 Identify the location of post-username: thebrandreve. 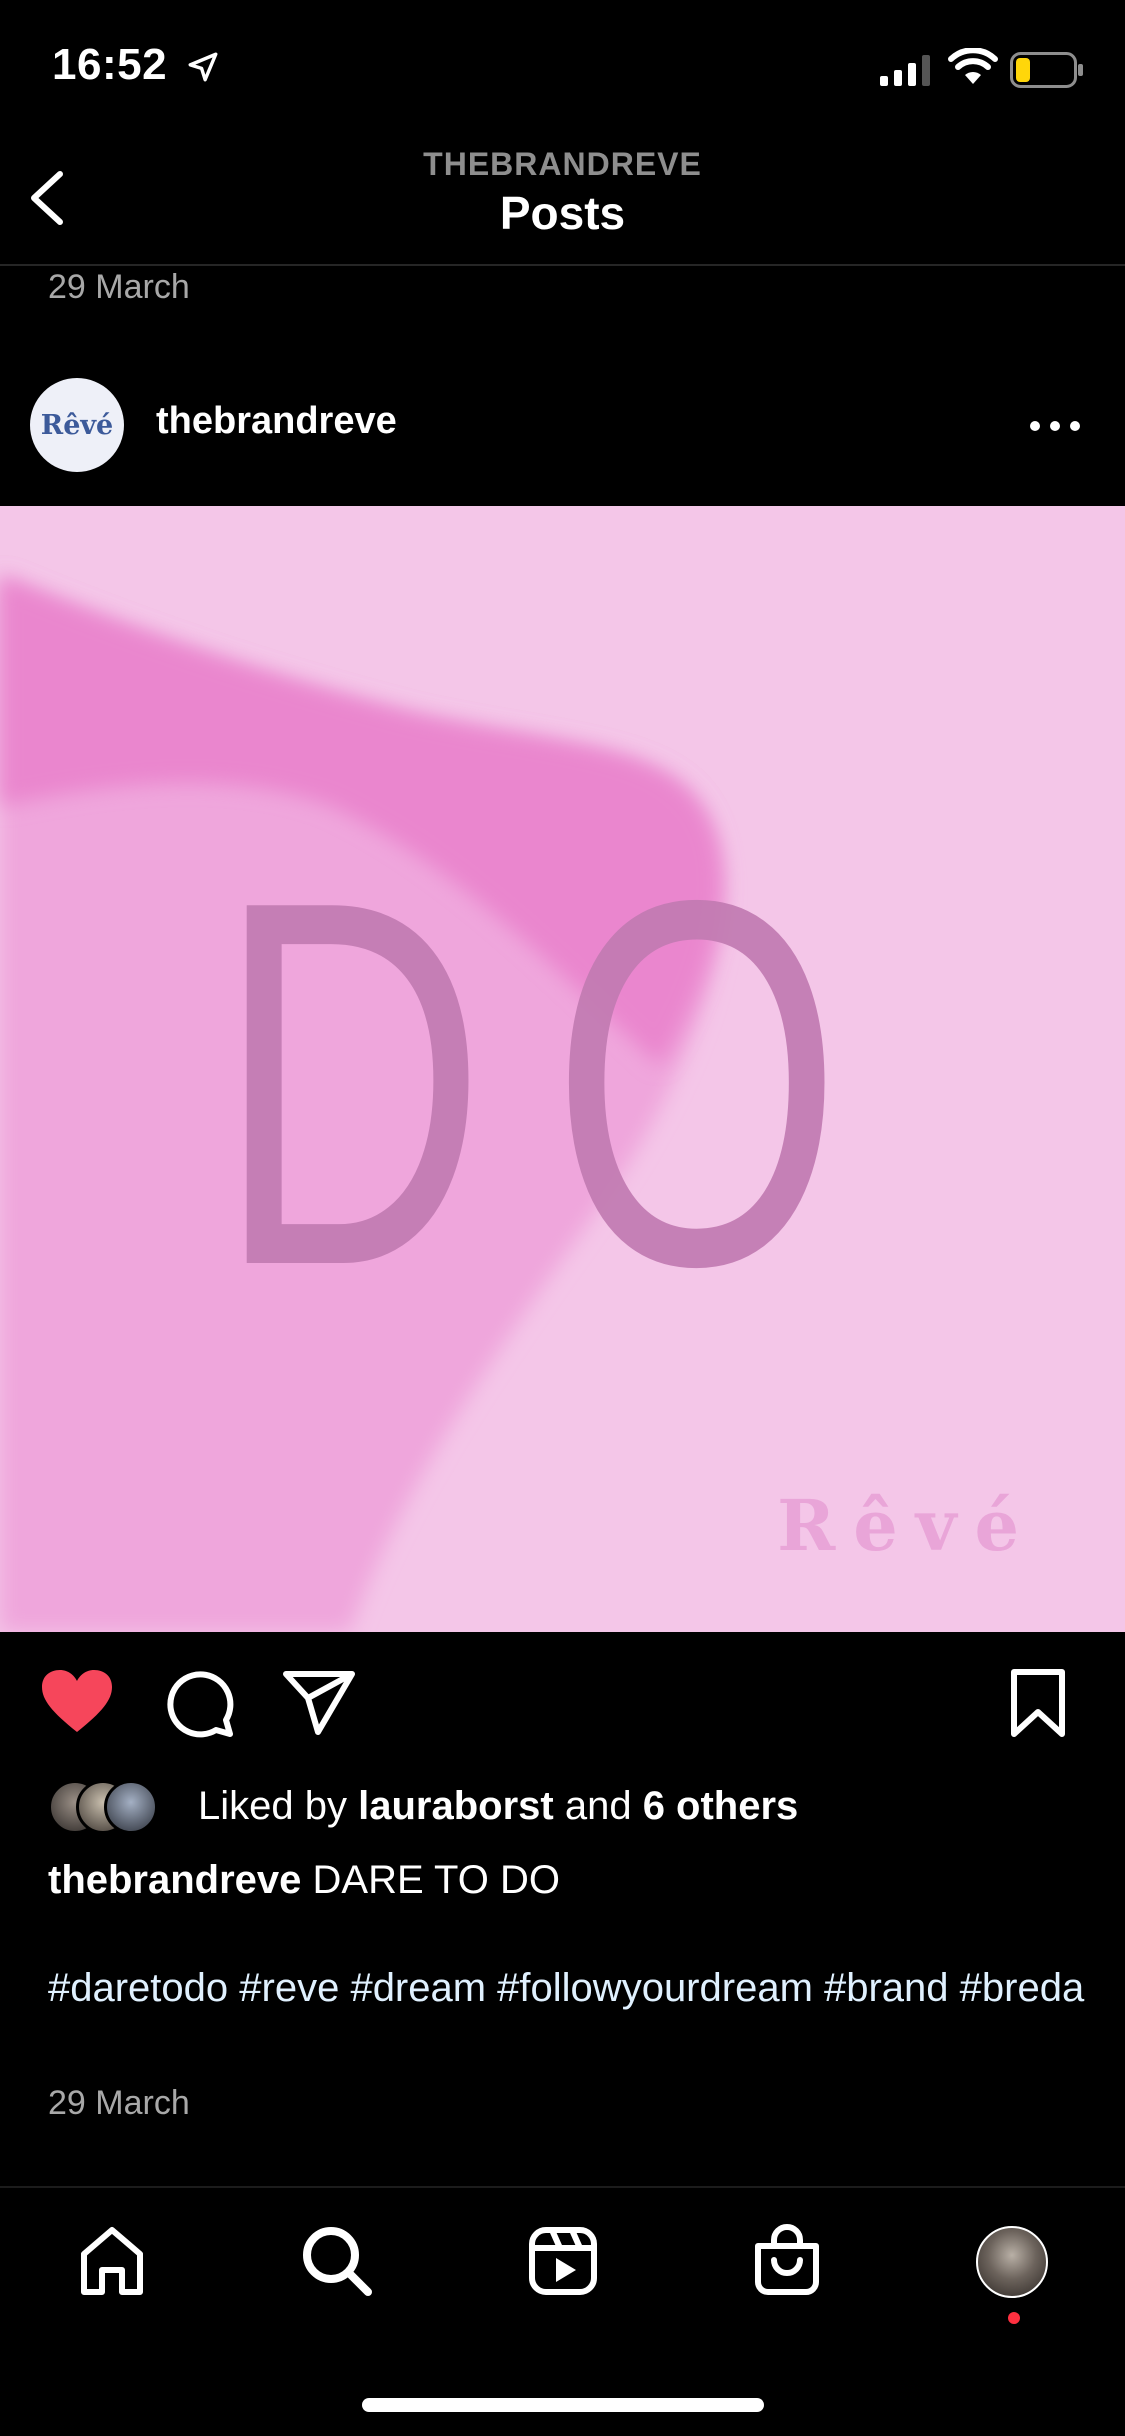
(276, 421).